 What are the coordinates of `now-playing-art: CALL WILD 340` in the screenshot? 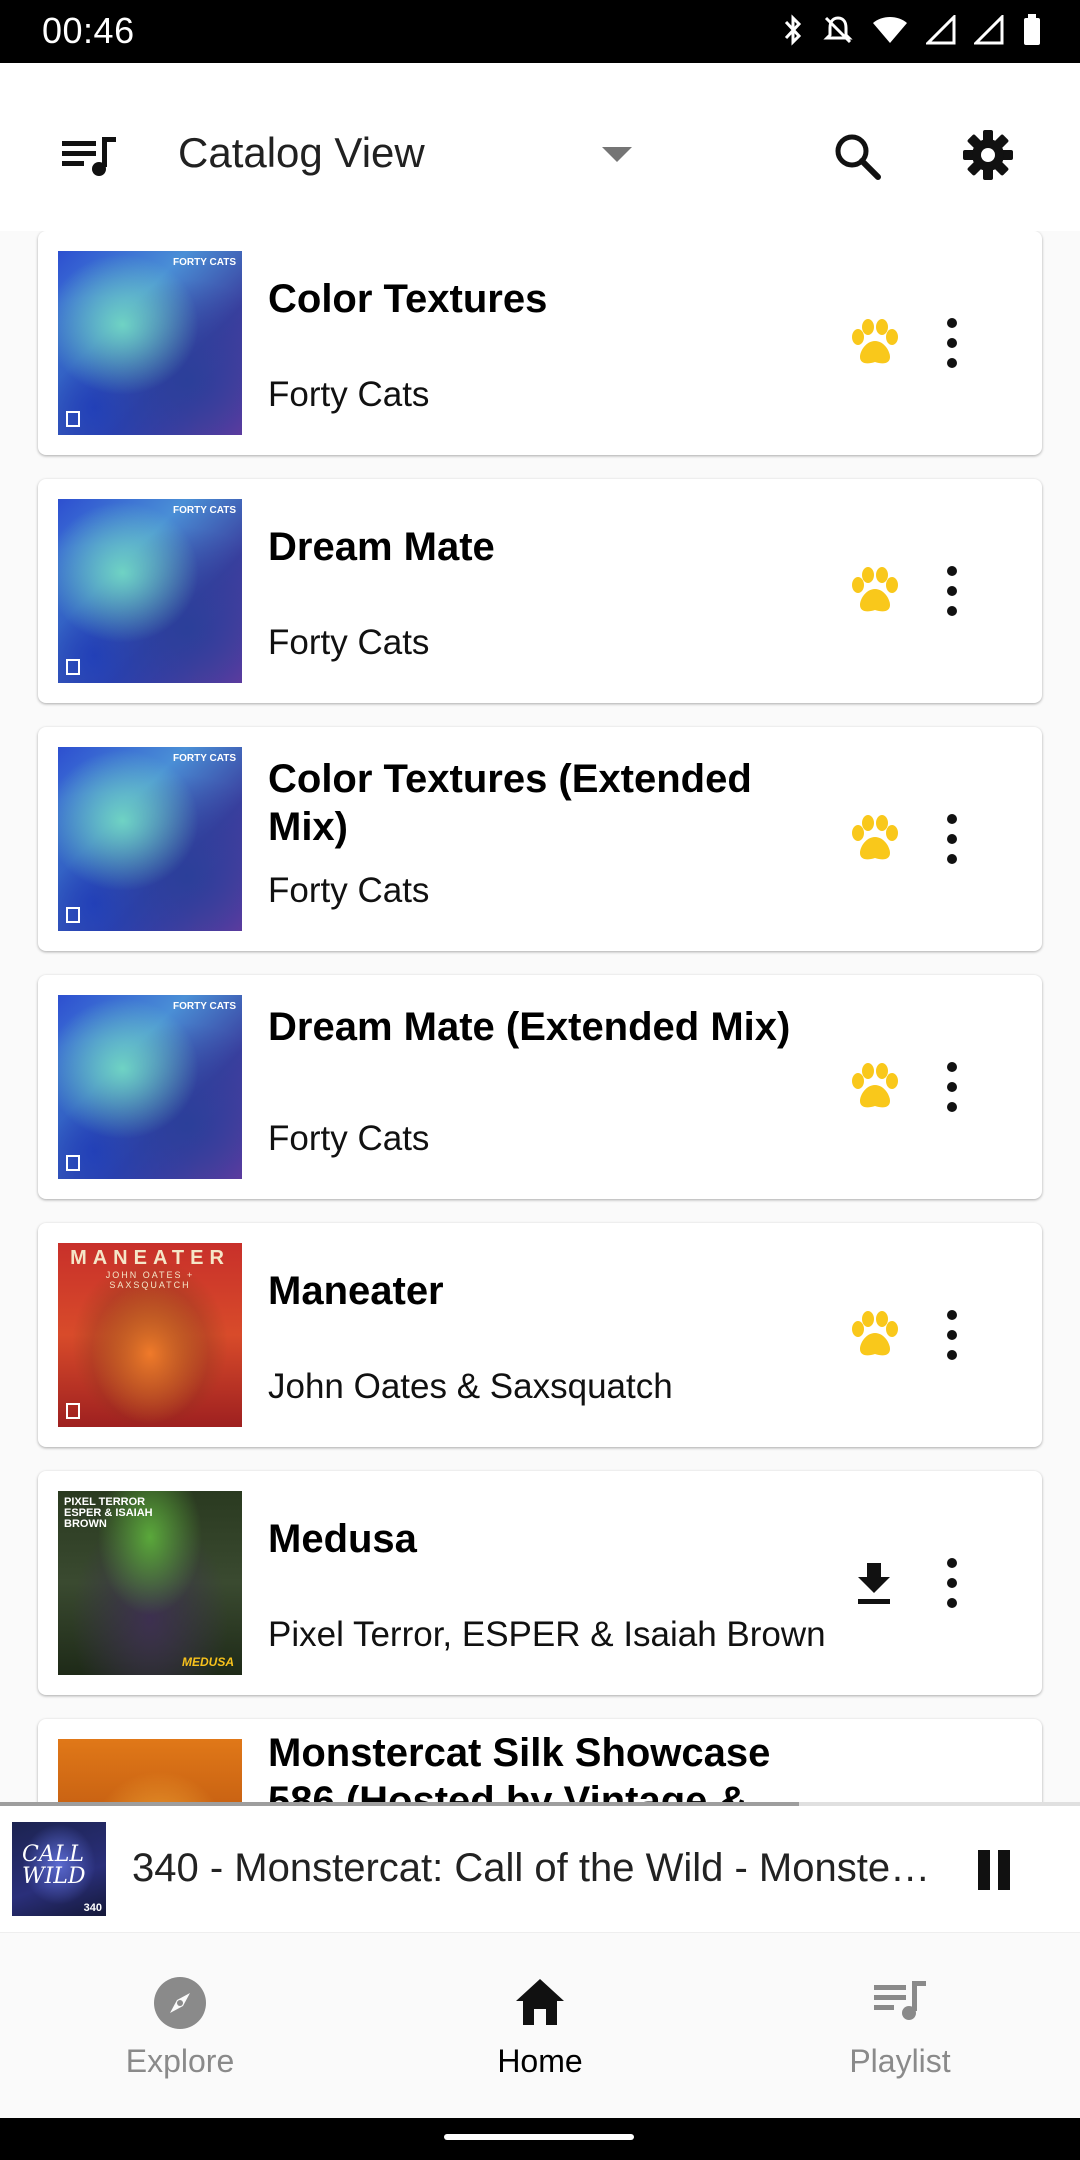 It's located at (59, 1869).